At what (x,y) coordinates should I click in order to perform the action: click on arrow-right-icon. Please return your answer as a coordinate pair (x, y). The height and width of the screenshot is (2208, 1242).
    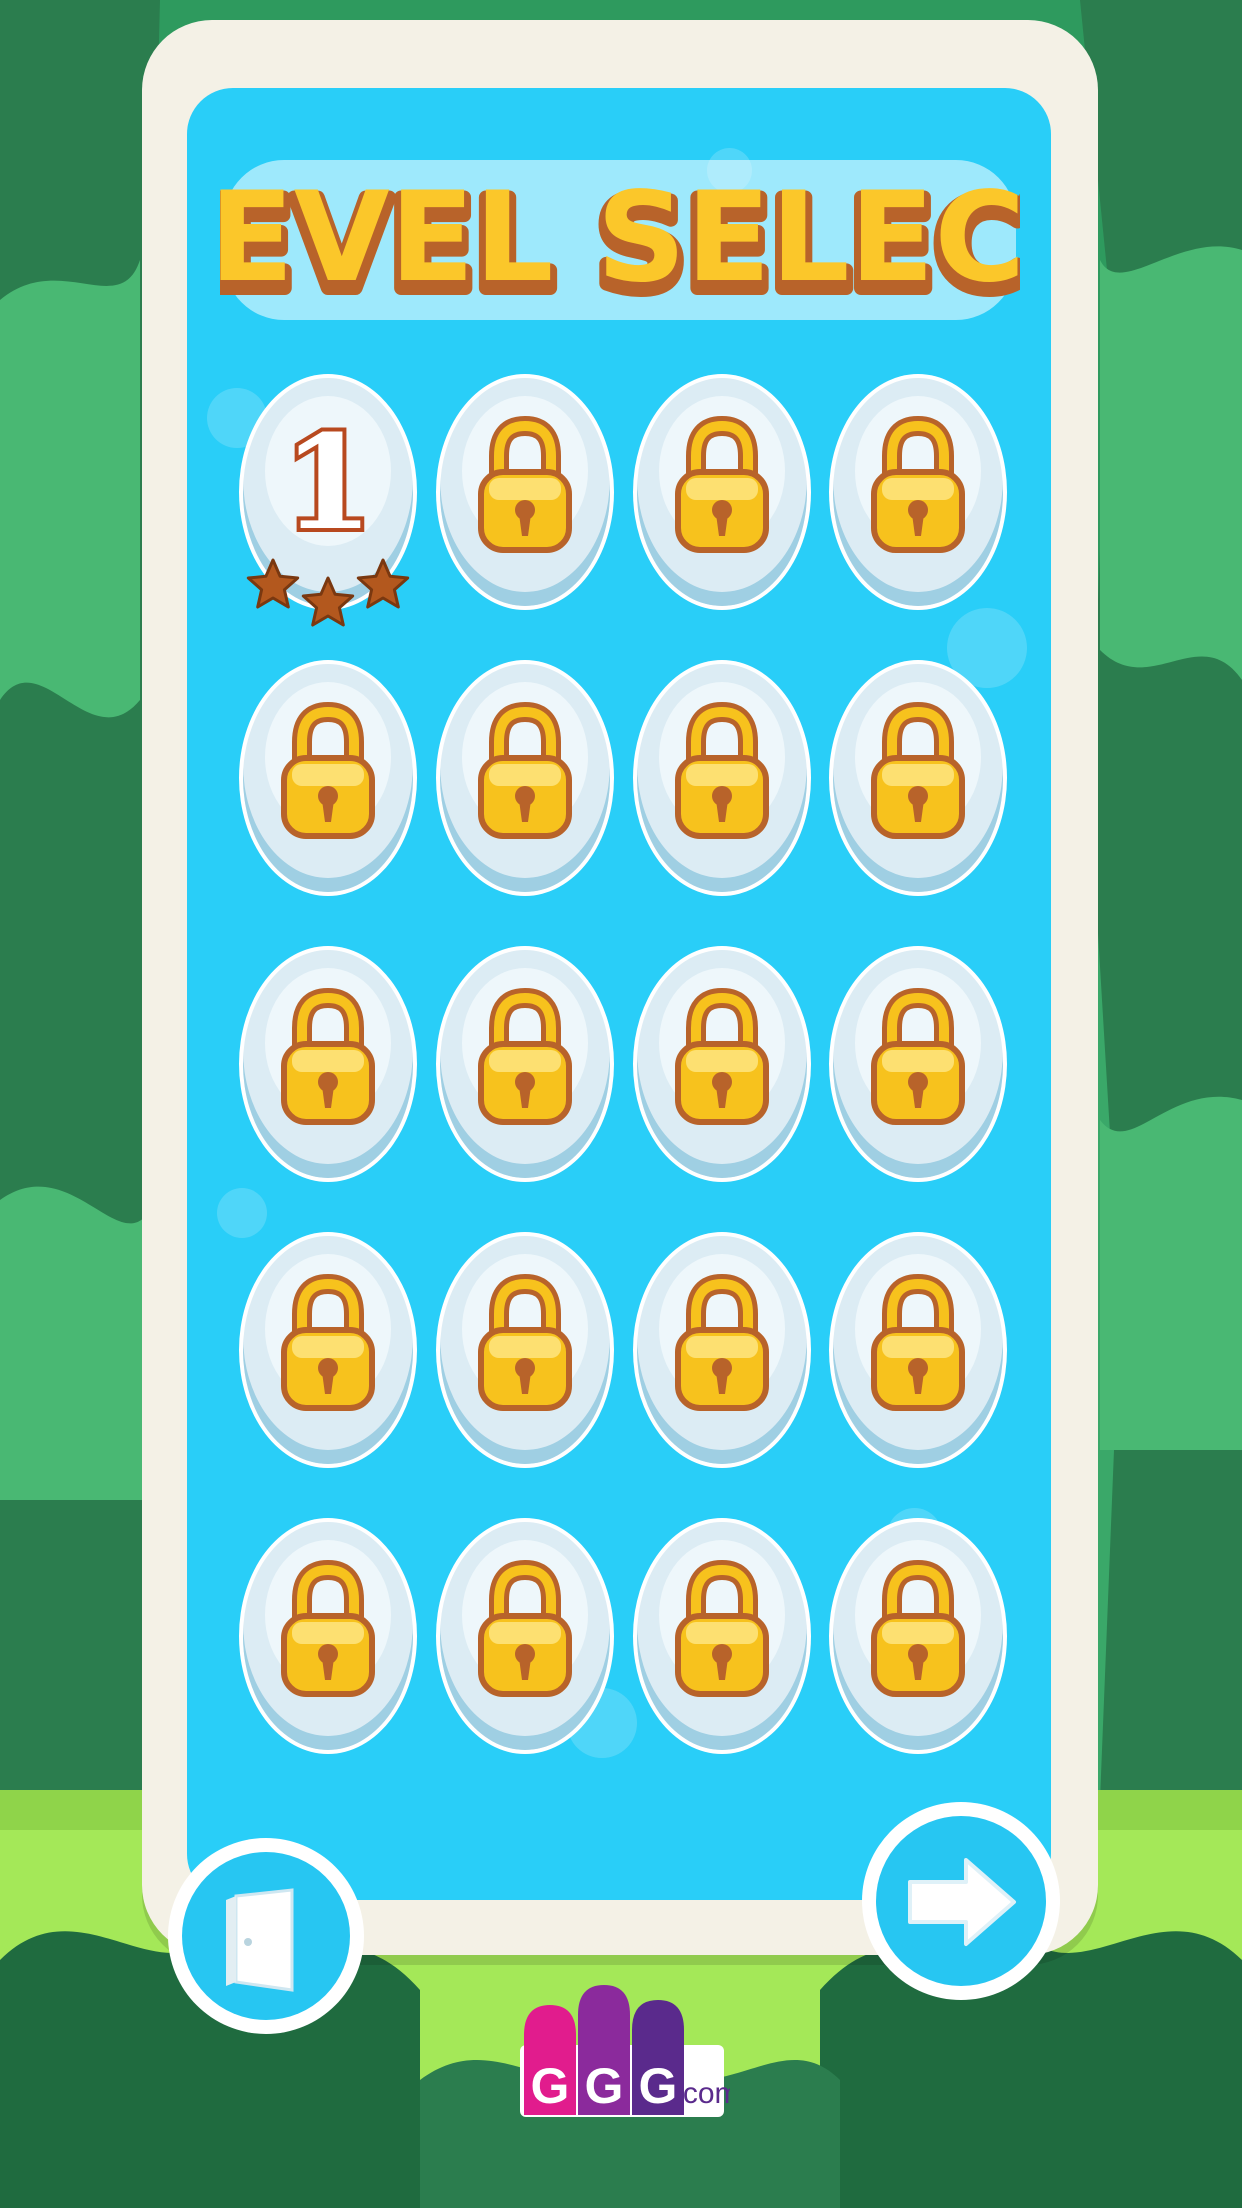
    Looking at the image, I should click on (962, 1902).